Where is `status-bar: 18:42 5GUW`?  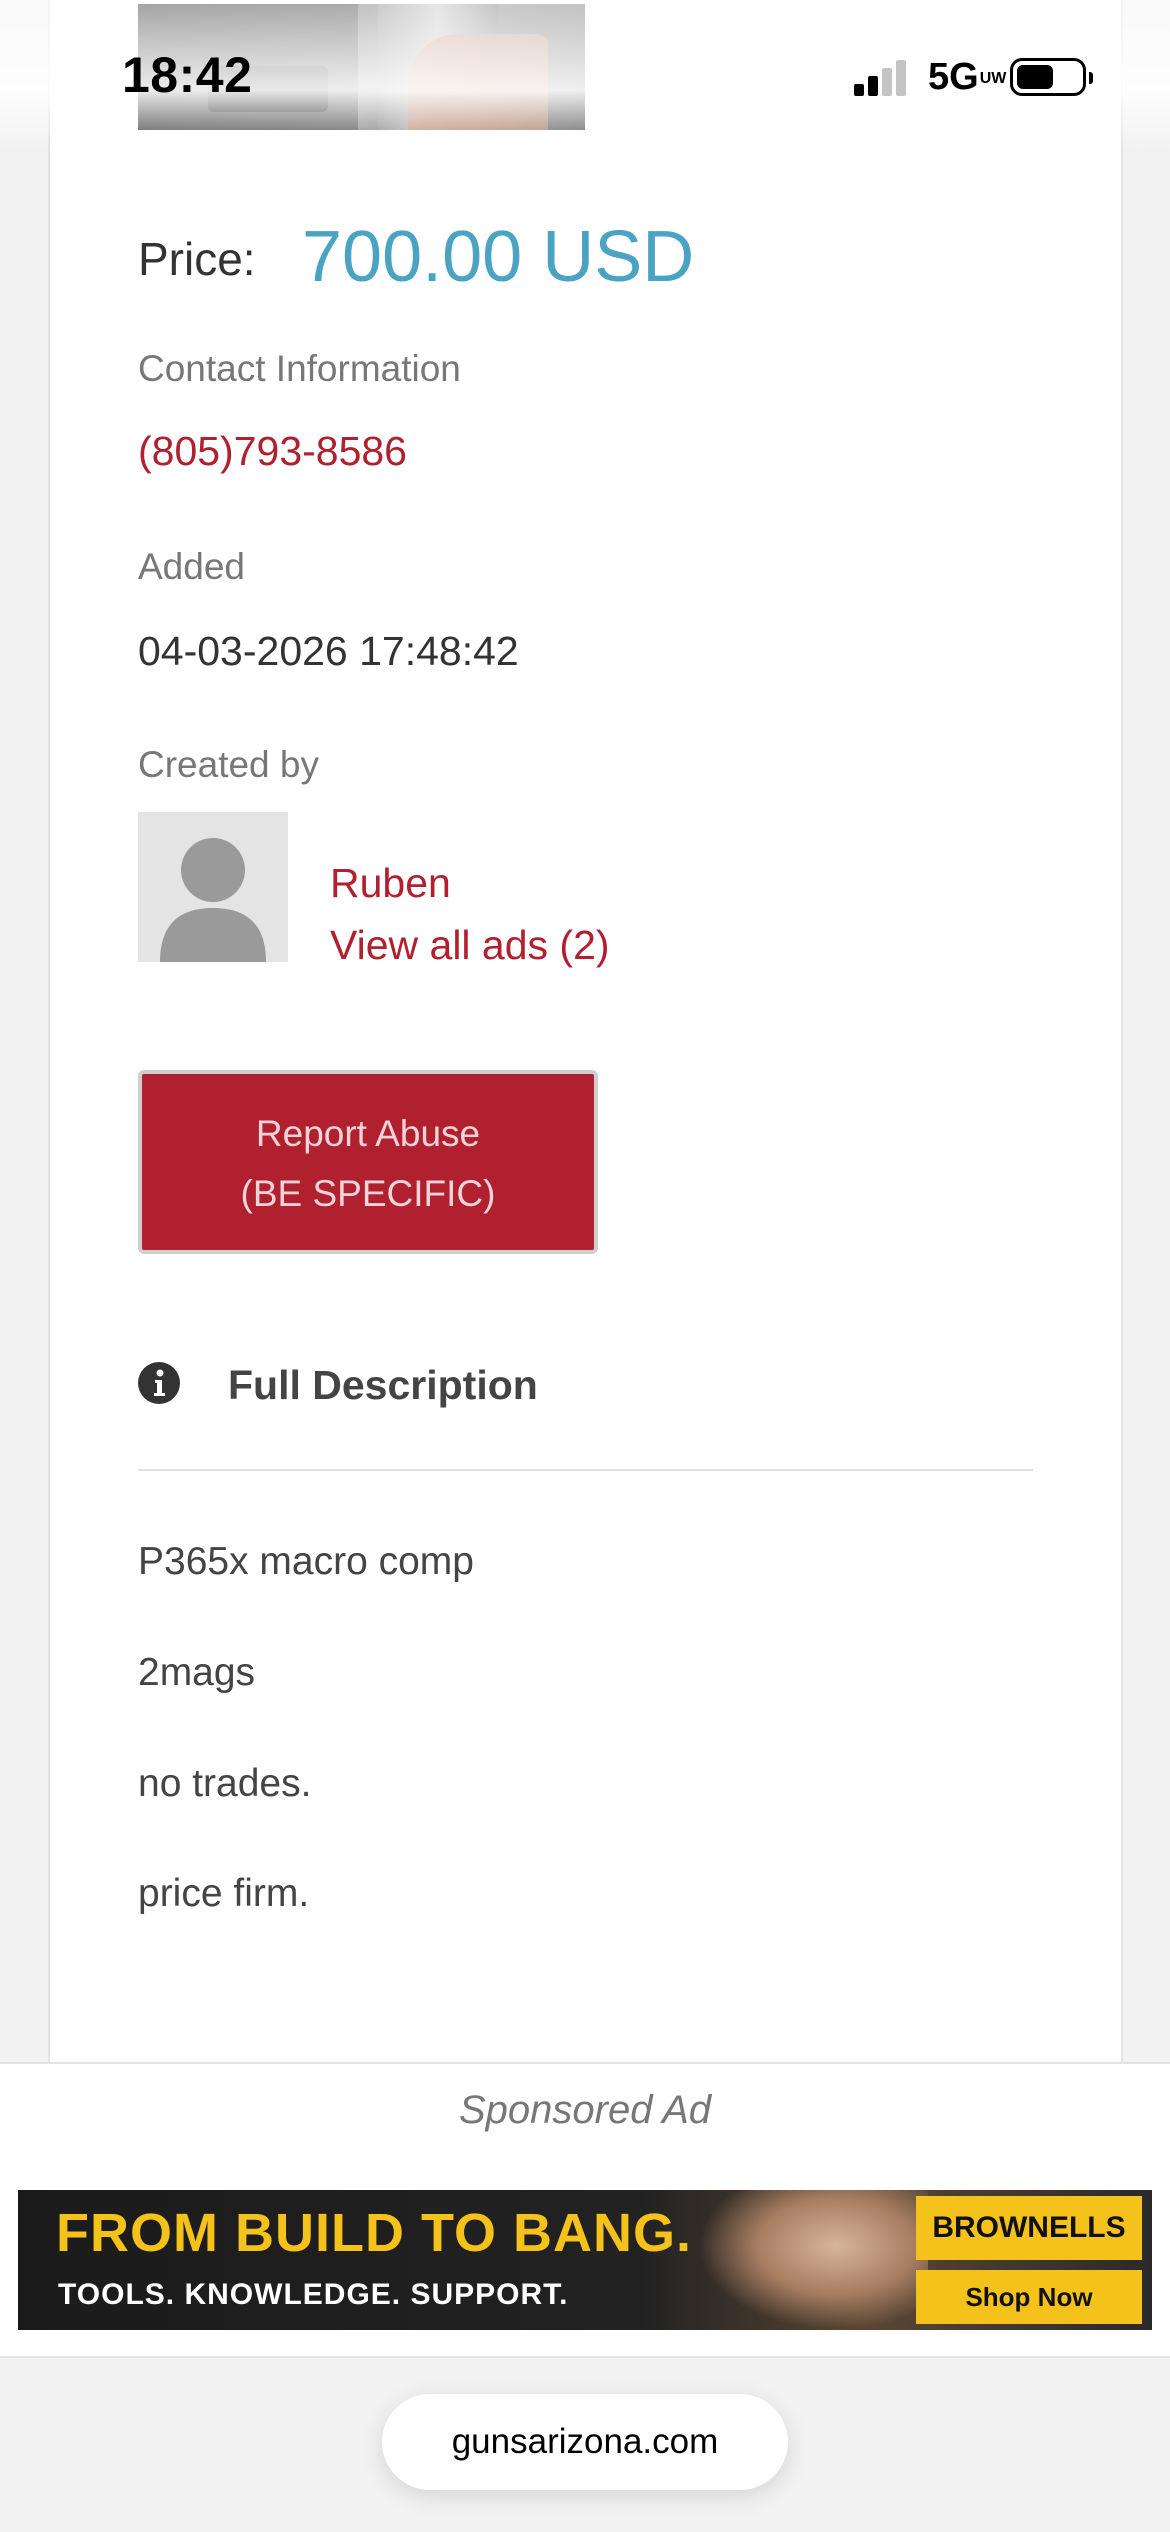 status-bar: 18:42 5GUW is located at coordinates (585, 75).